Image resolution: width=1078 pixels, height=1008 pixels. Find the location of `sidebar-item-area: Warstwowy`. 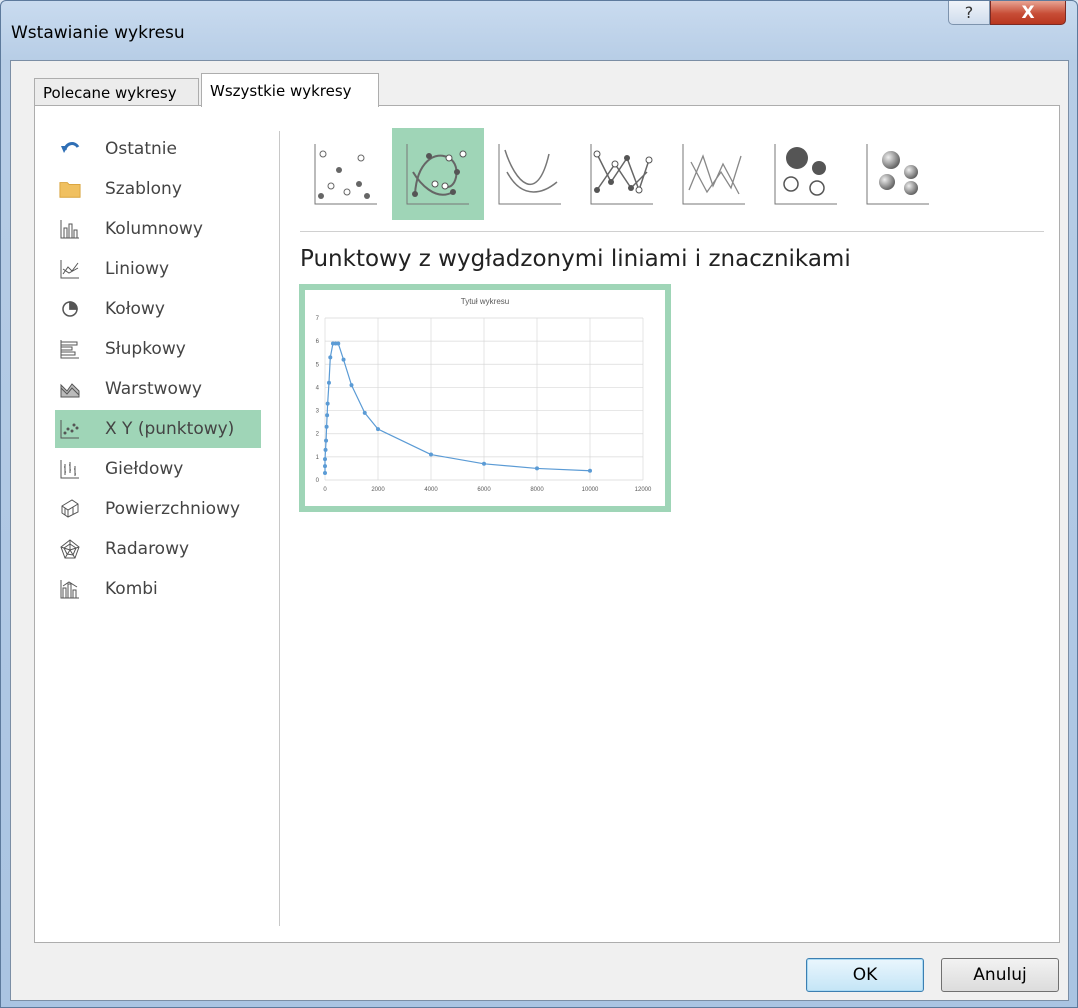

sidebar-item-area: Warstwowy is located at coordinates (160, 389).